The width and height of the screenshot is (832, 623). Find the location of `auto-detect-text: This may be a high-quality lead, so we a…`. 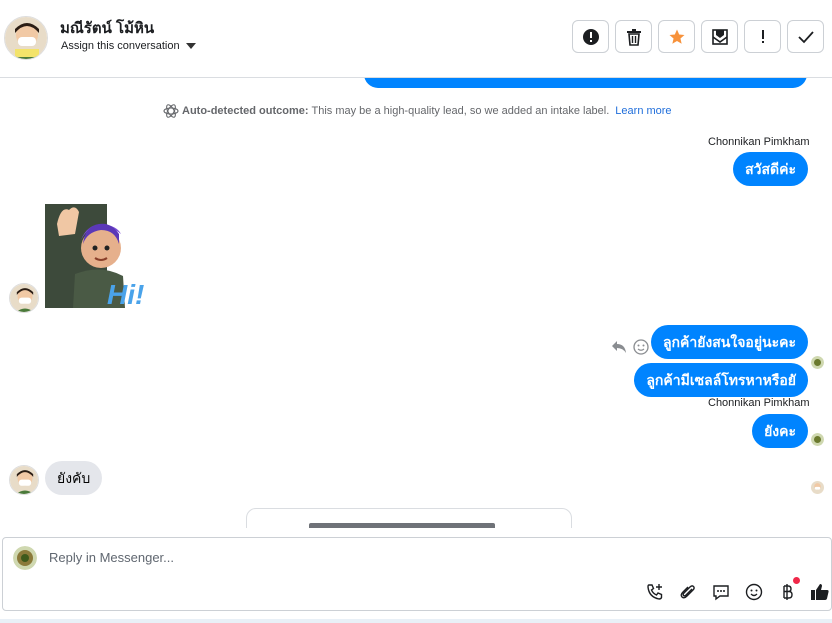

auto-detect-text: This may be a high-quality lead, so we a… is located at coordinates (460, 111).